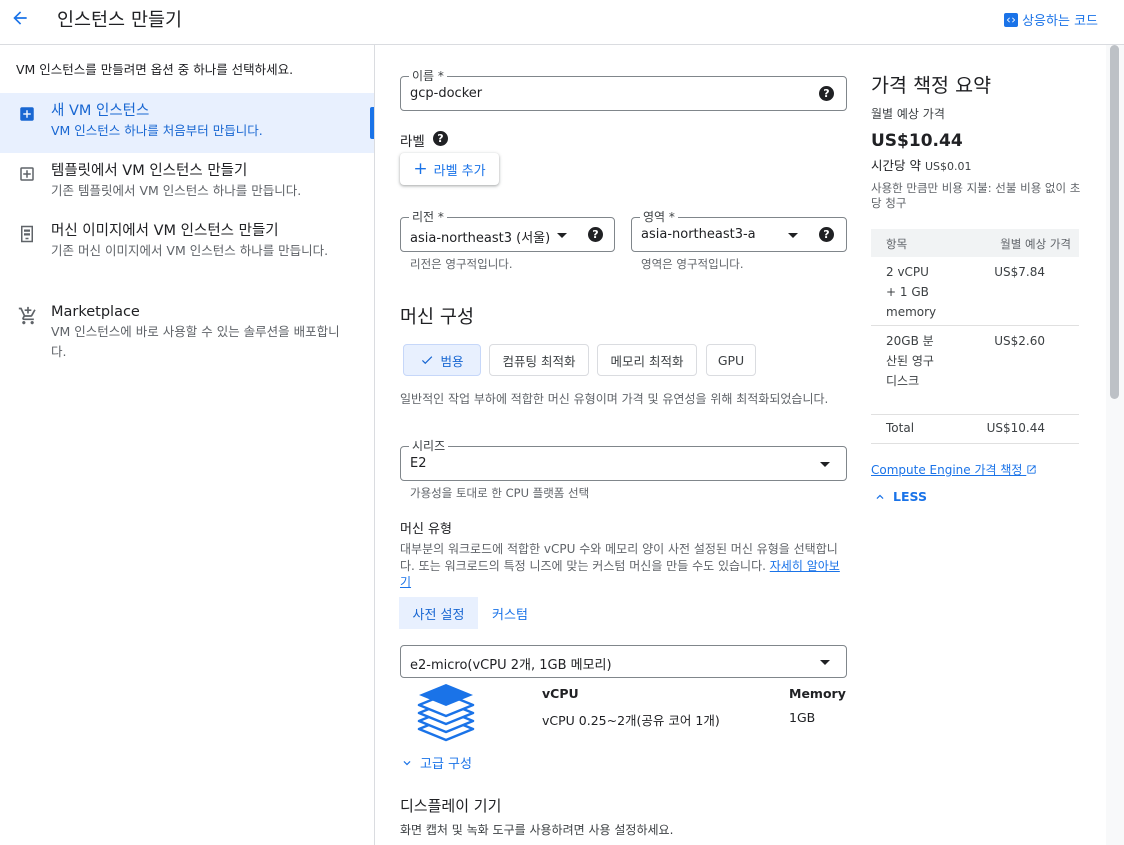  What do you see at coordinates (149, 171) in the screenshot?
I see `option-title: 템플릿에서 VM 인스턴스 만들기` at bounding box center [149, 171].